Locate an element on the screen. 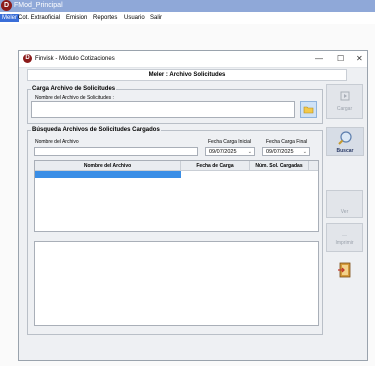 The image size is (375, 366). column-header-num: Núm. Sol. Cargadas is located at coordinates (279, 166).